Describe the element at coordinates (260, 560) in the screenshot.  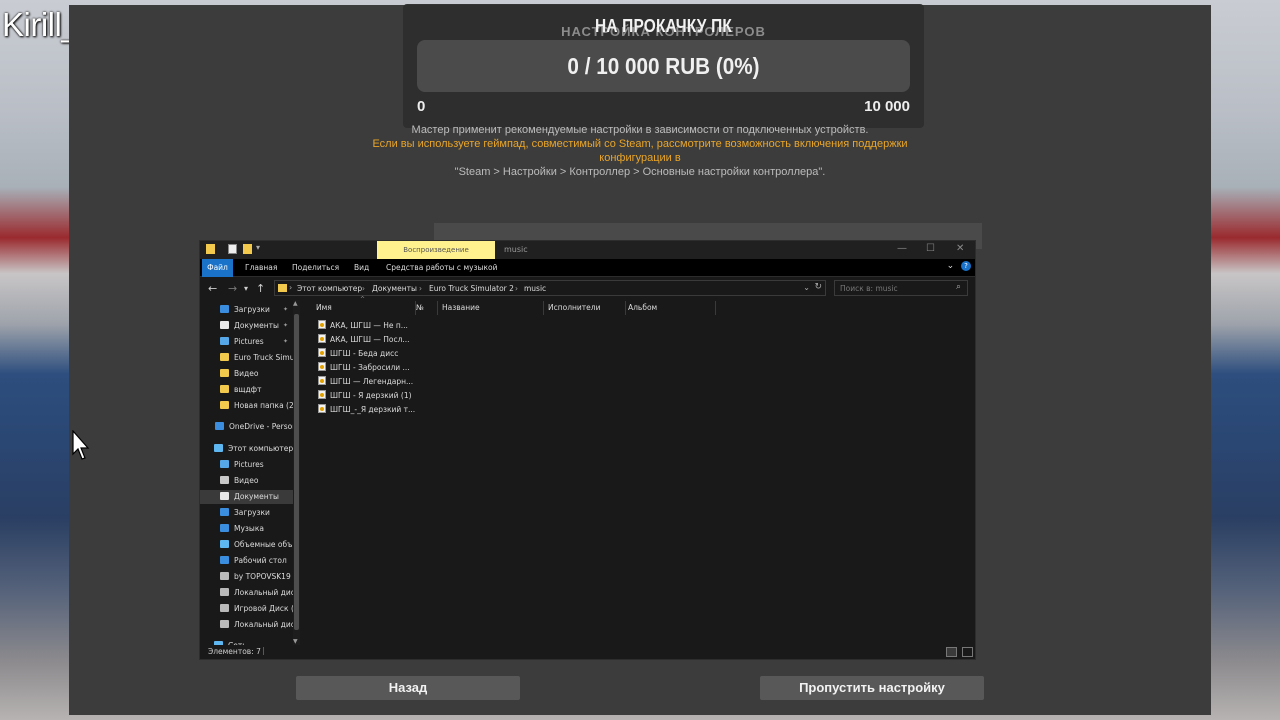
I see `nav-item-label: Рабочий стол` at that location.